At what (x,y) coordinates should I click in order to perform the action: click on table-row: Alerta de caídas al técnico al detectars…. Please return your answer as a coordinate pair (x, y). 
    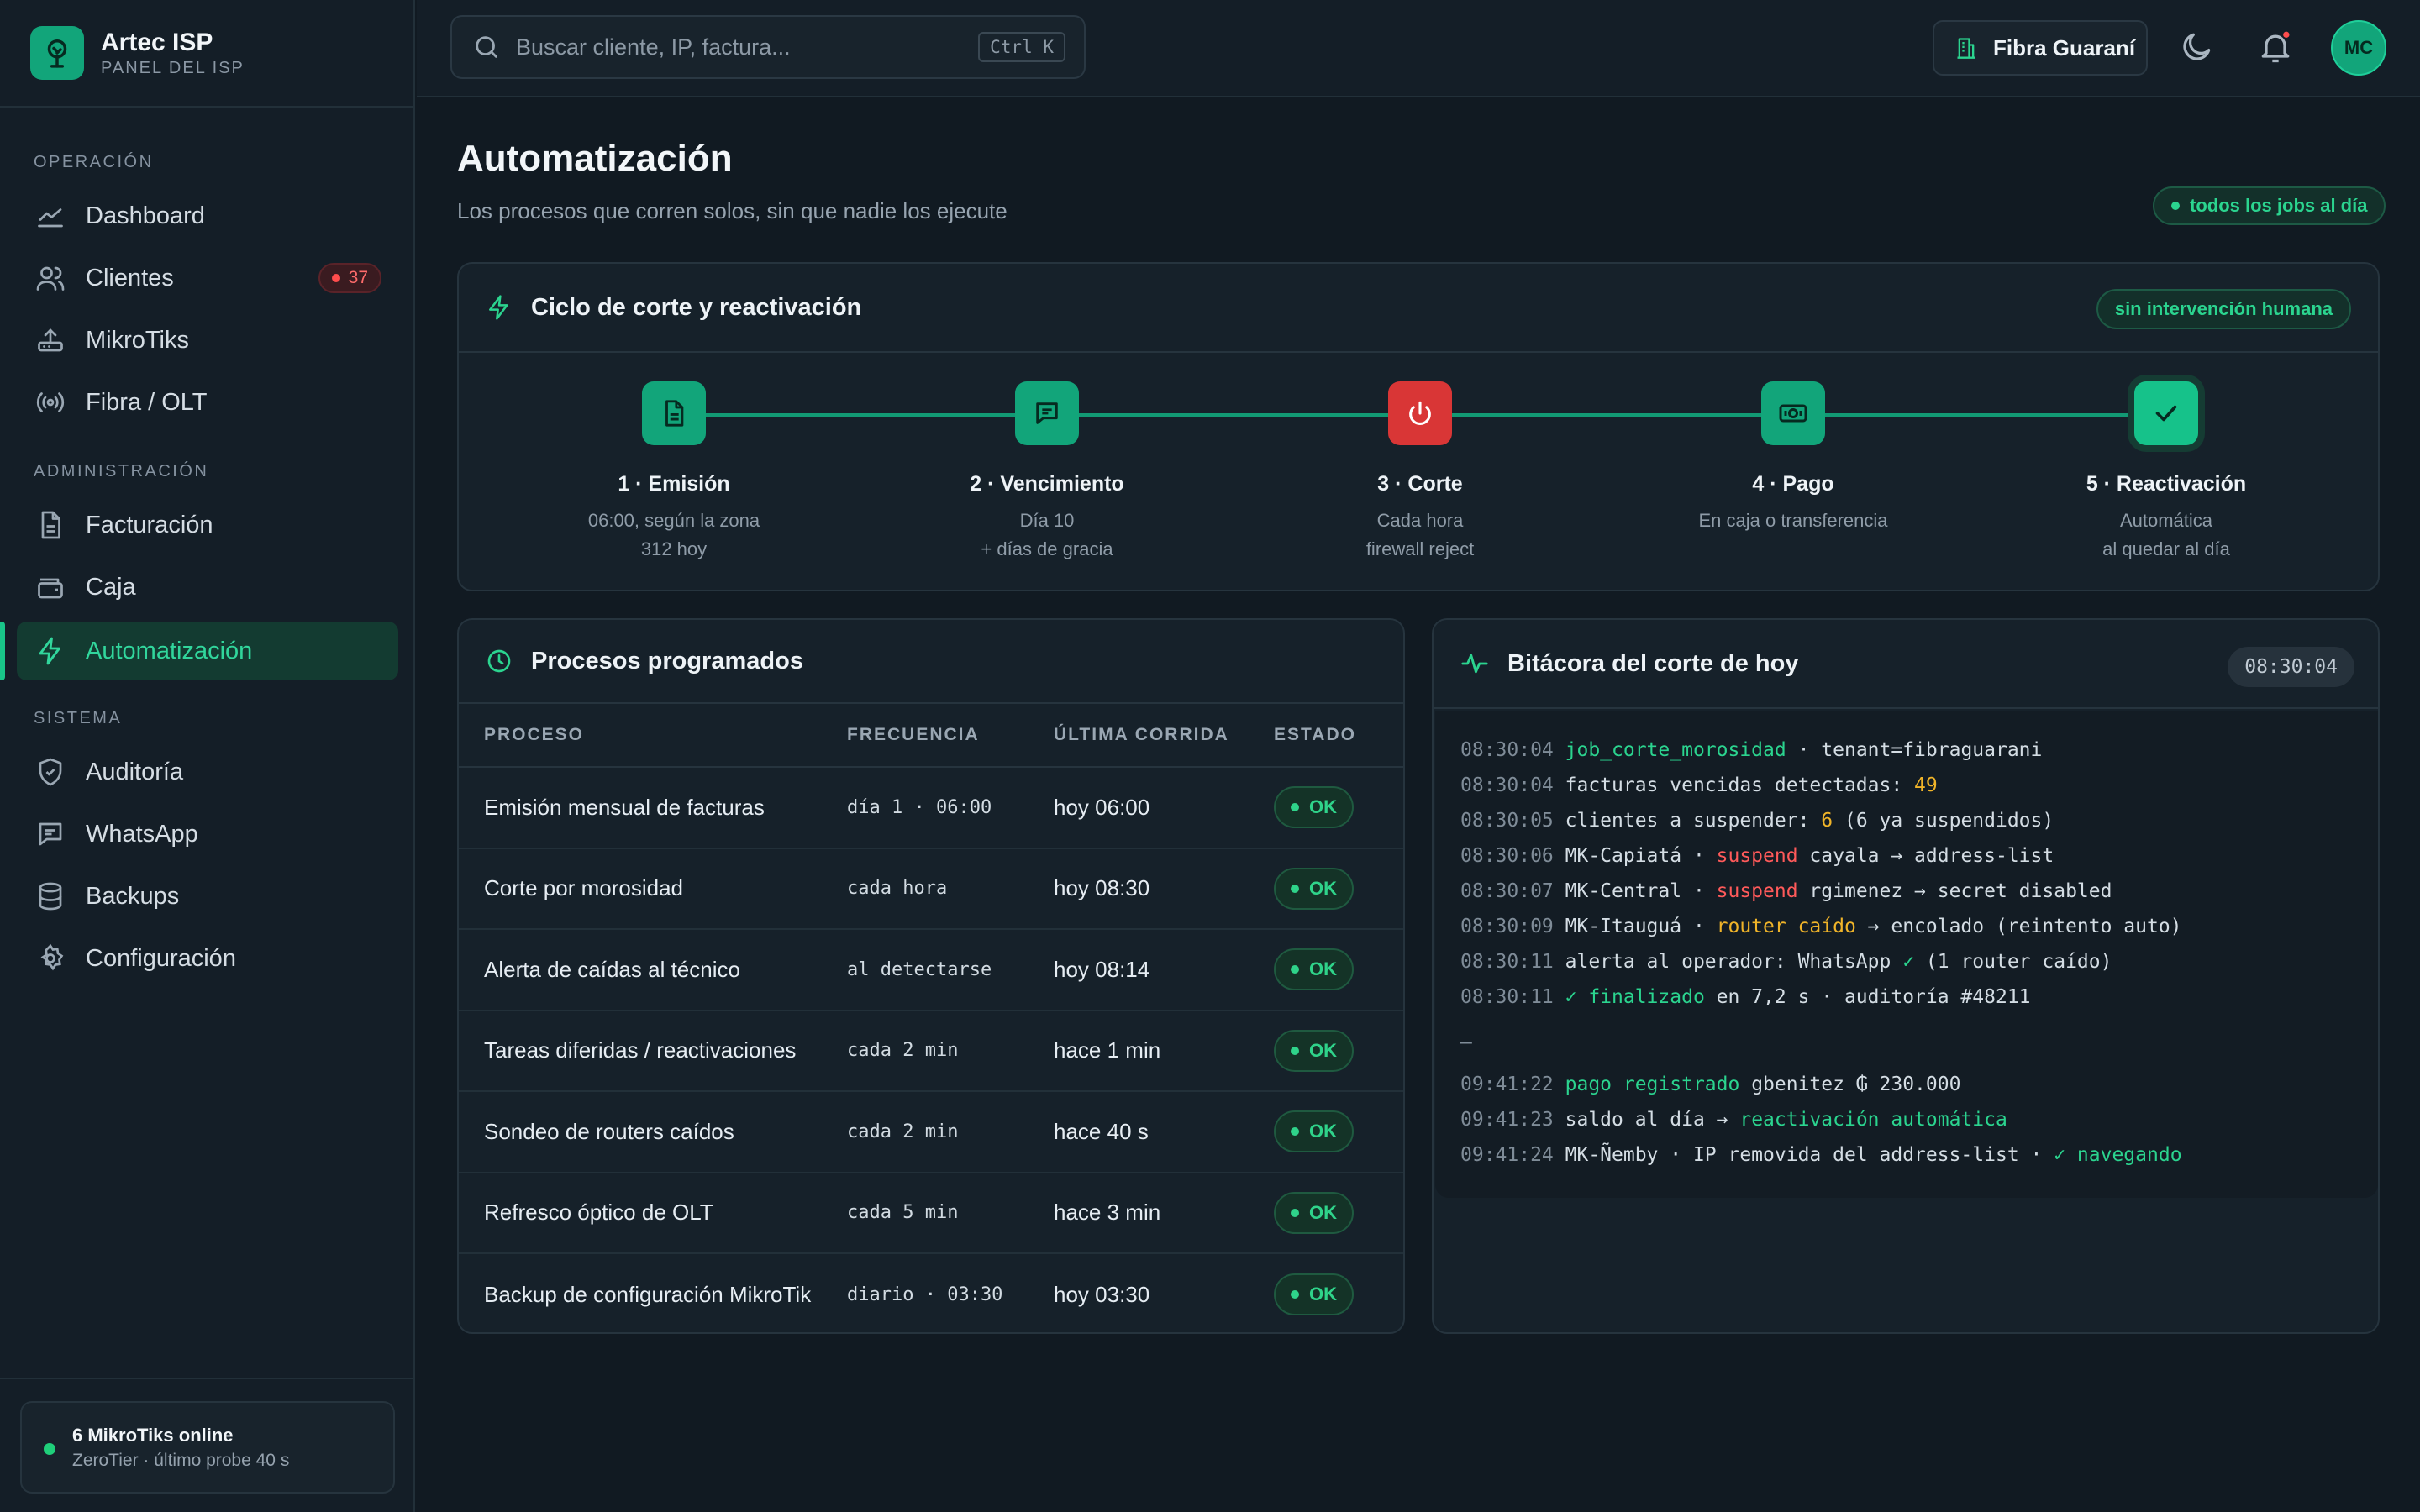
    Looking at the image, I should click on (931, 970).